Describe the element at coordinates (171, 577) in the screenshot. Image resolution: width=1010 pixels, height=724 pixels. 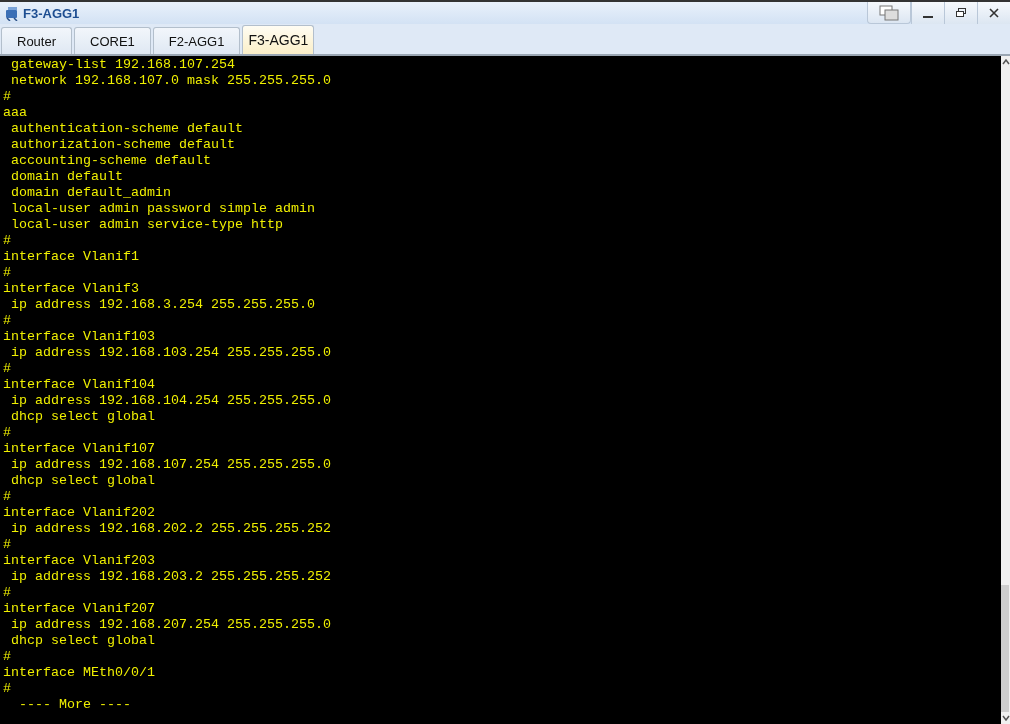
I see `terminal-line: ip address 192.168.203.2 255.255.255.252` at that location.